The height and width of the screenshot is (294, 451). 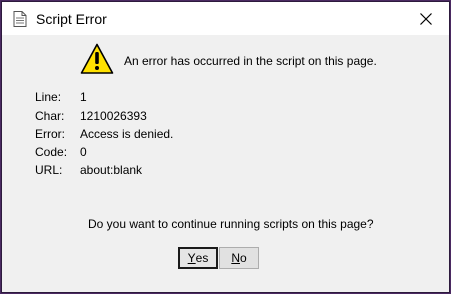 I want to click on detail-value: 1, so click(x=83, y=97).